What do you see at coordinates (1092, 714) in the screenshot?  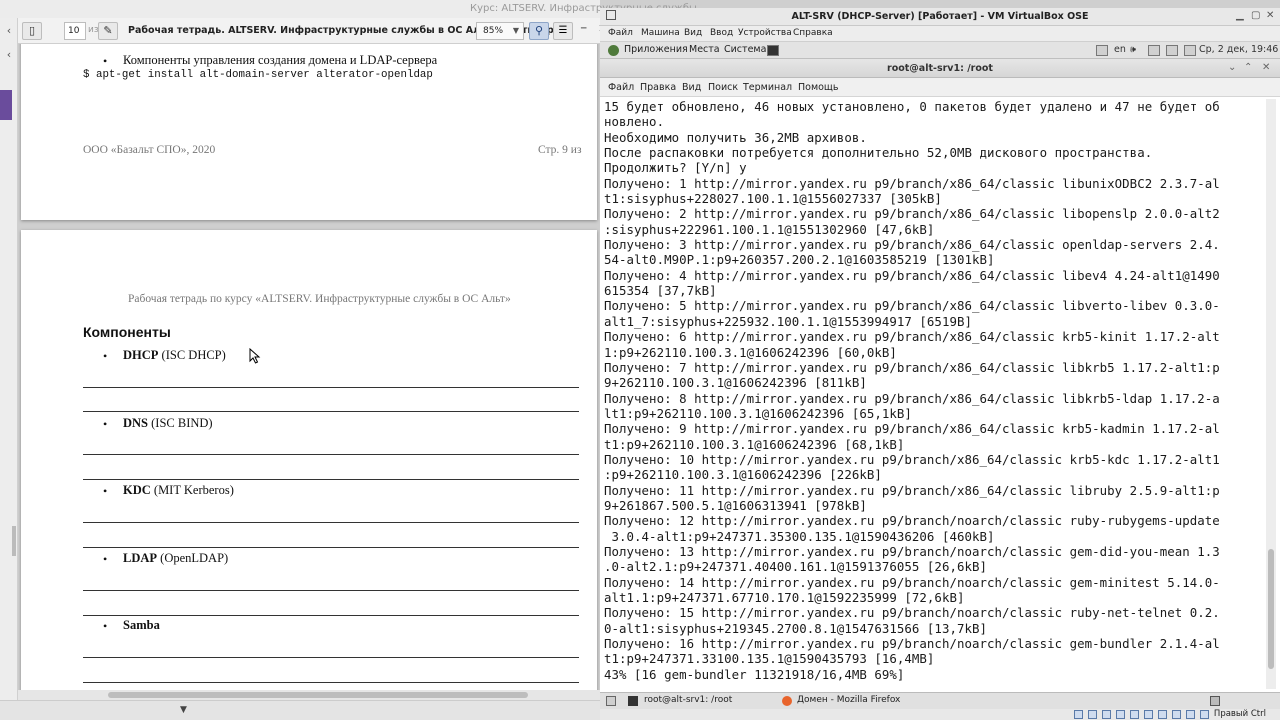 I see `optical-drive-icon` at bounding box center [1092, 714].